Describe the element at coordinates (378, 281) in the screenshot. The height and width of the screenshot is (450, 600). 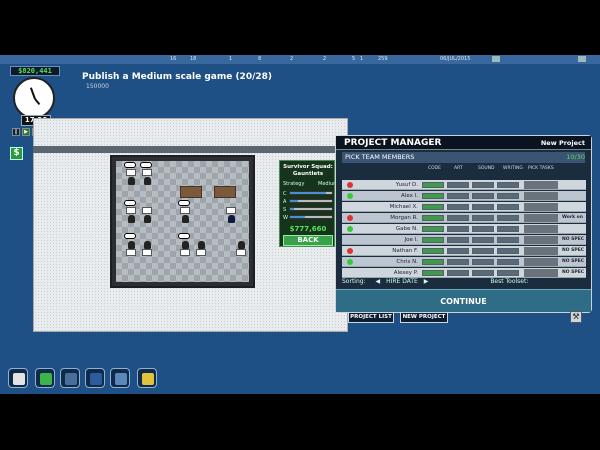
I see `sort-prev-icon: ◀` at that location.